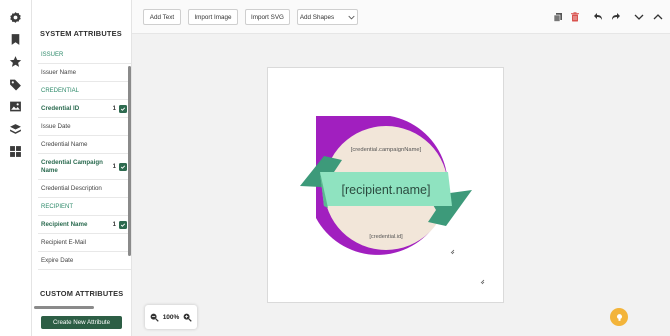 The height and width of the screenshot is (336, 670). What do you see at coordinates (129, 161) in the screenshot?
I see `vertical-scrollbar` at bounding box center [129, 161].